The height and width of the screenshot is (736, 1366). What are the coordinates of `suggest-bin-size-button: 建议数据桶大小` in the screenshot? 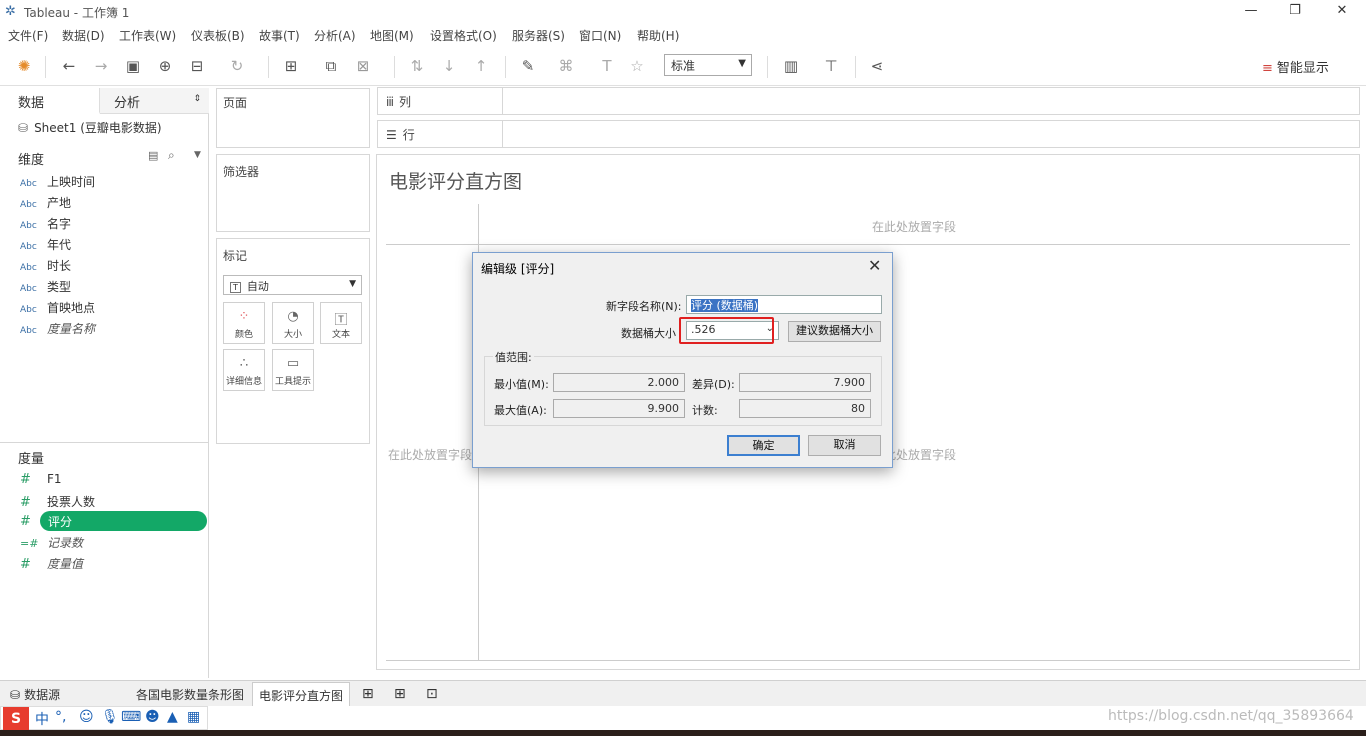 It's located at (834, 331).